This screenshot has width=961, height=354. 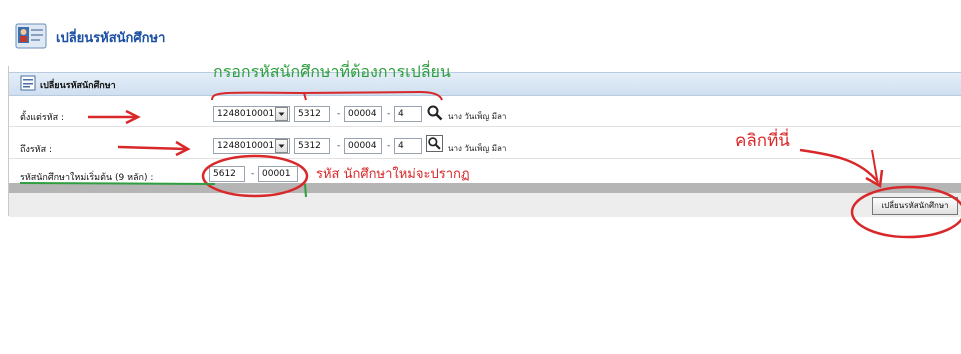 I want to click on annotation-bracket-tick, so click(x=305, y=96).